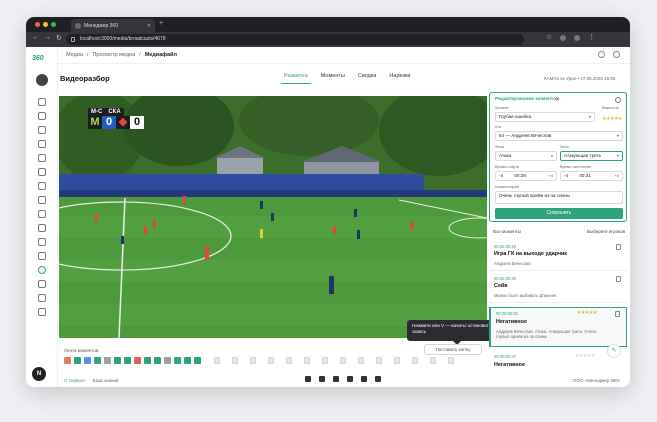  I want to click on app-logo: 360, so click(38, 58).